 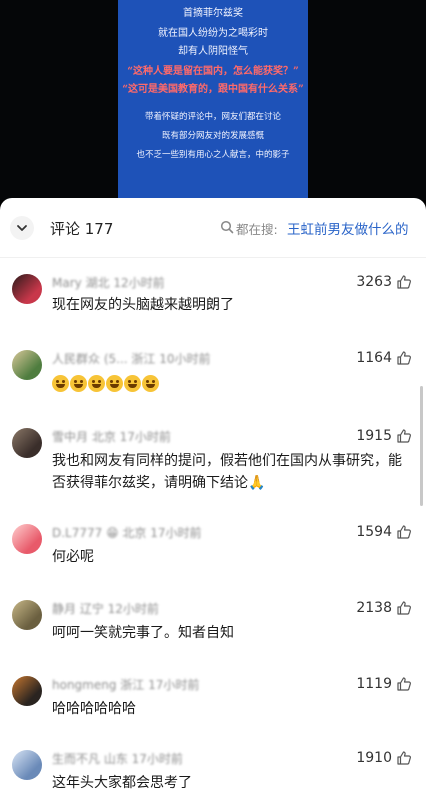 I want to click on like-count: 1164, so click(x=374, y=358).